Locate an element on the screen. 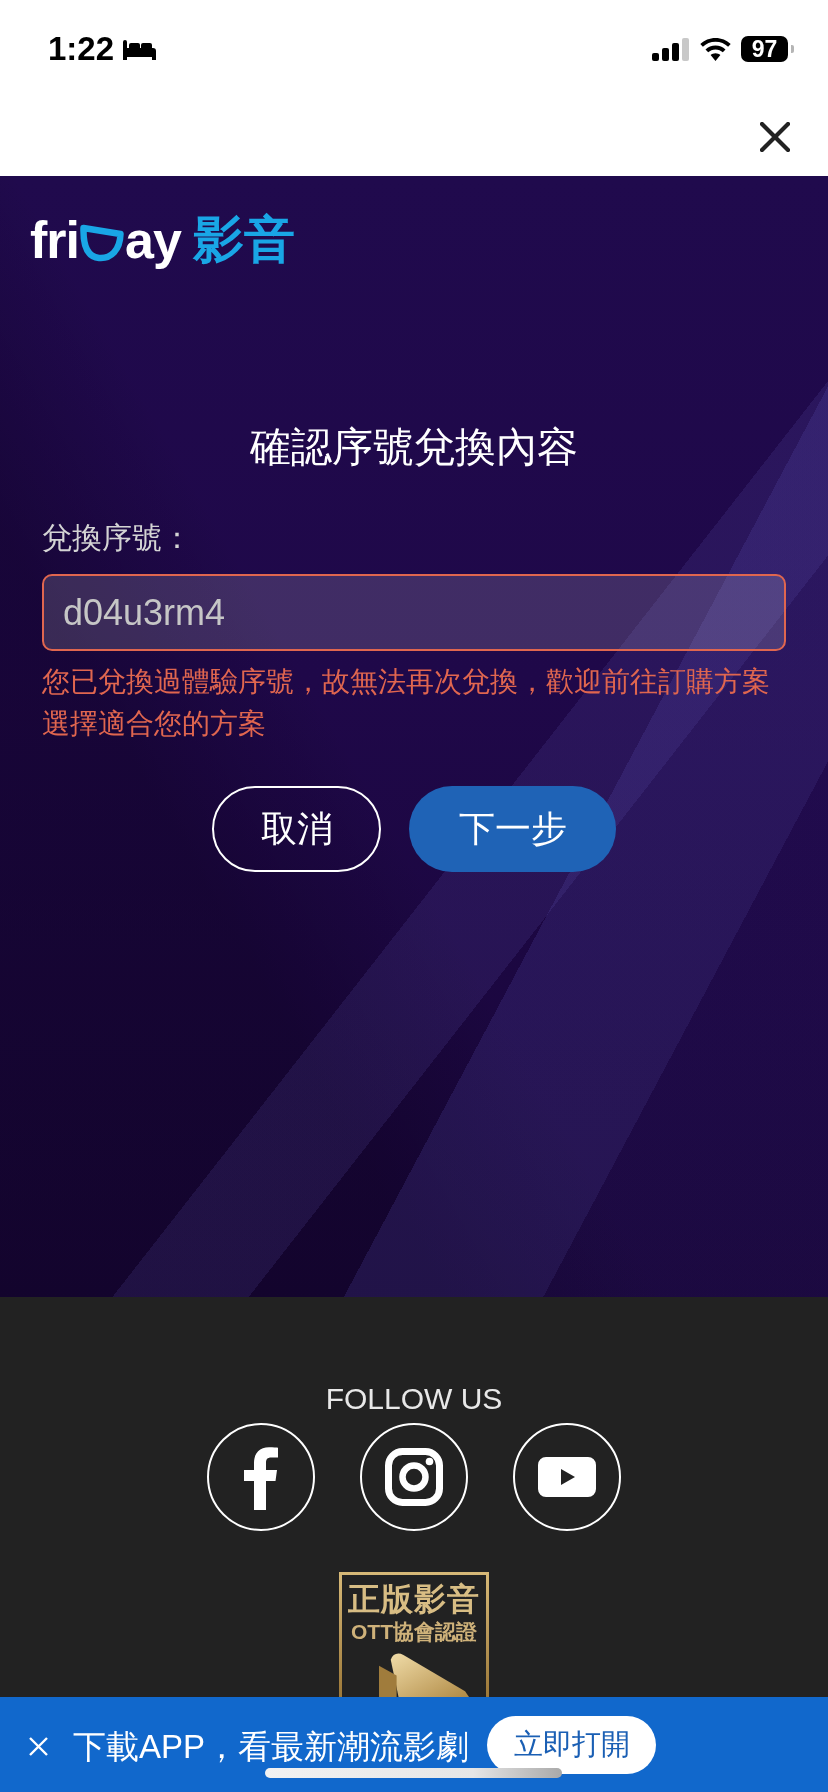 The image size is (828, 1792). instagram-icon is located at coordinates (414, 1477).